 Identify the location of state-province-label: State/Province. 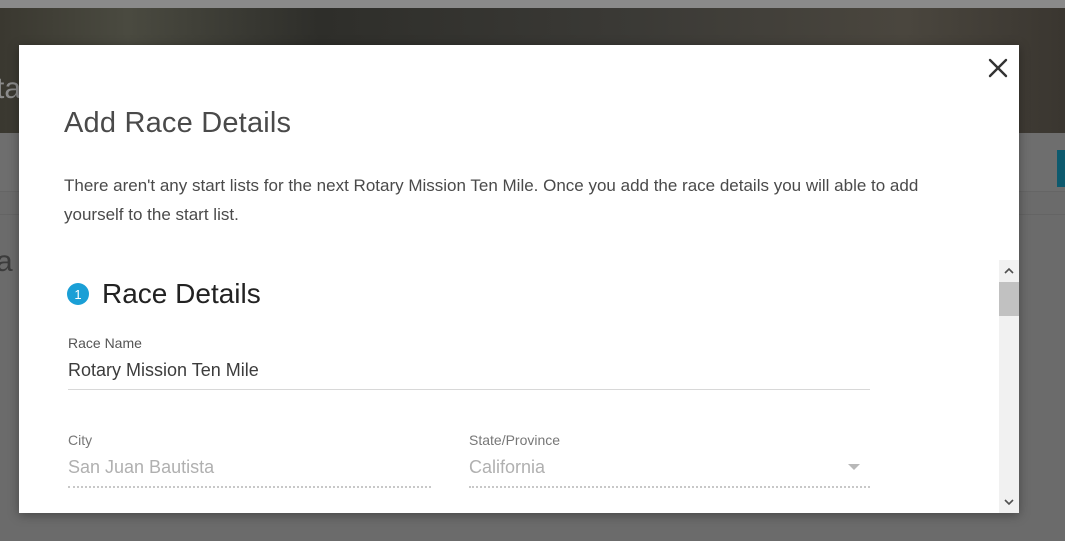
(515, 440).